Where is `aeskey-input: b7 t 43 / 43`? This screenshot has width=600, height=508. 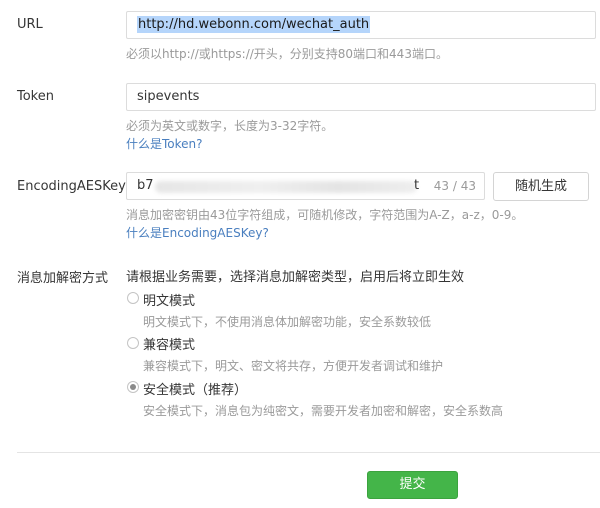 aeskey-input: b7 t 43 / 43 is located at coordinates (305, 186).